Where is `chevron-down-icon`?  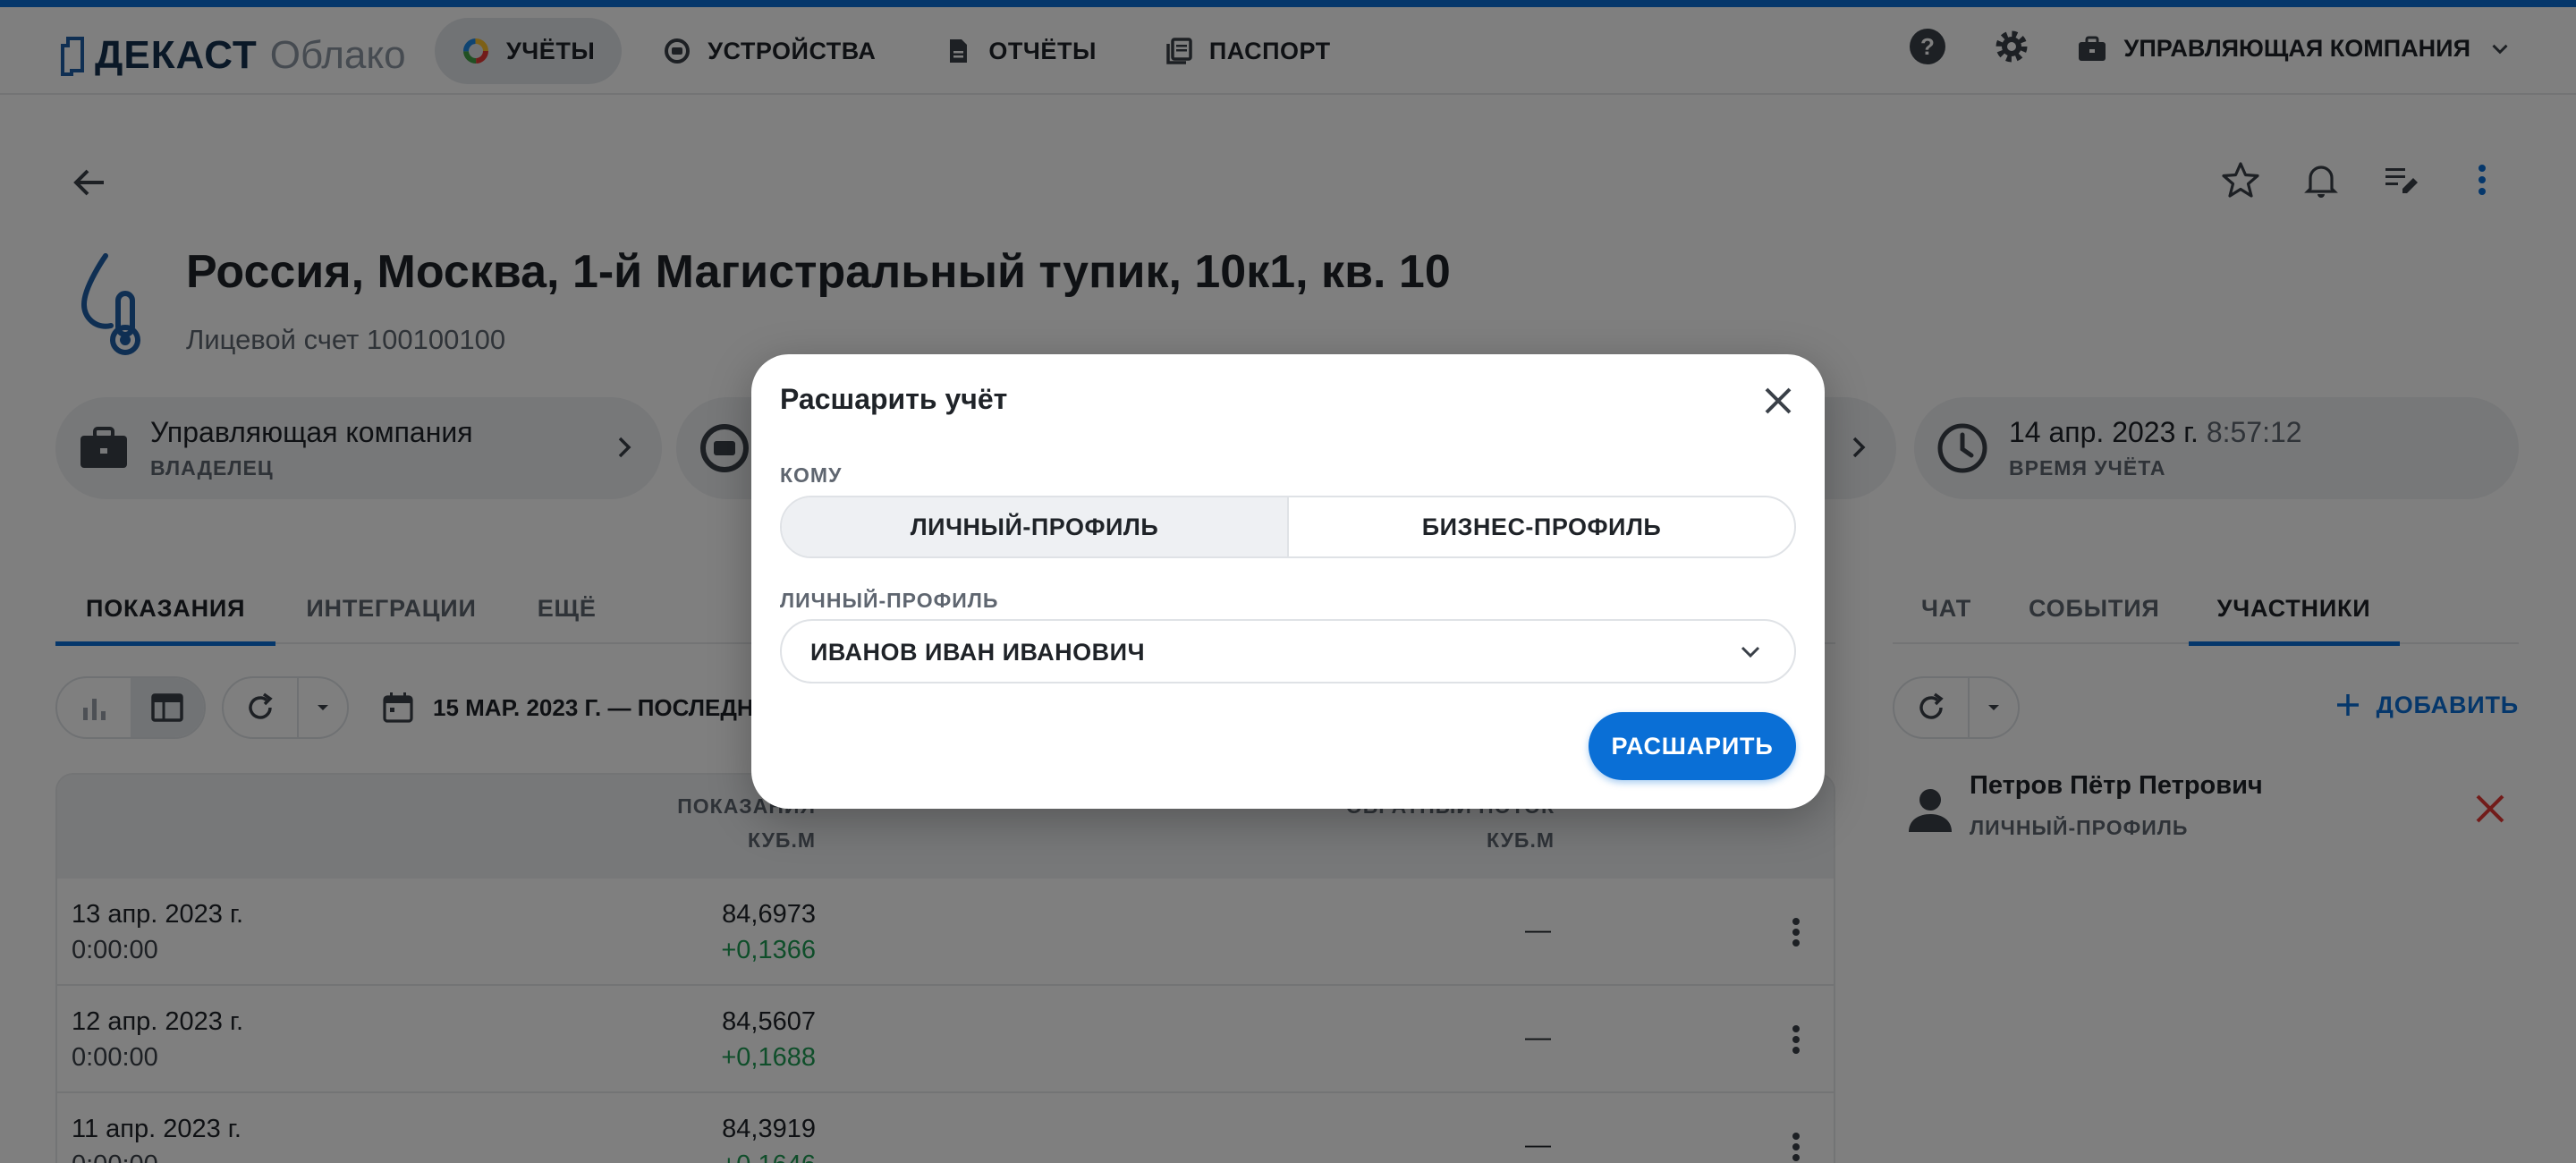 chevron-down-icon is located at coordinates (1750, 652).